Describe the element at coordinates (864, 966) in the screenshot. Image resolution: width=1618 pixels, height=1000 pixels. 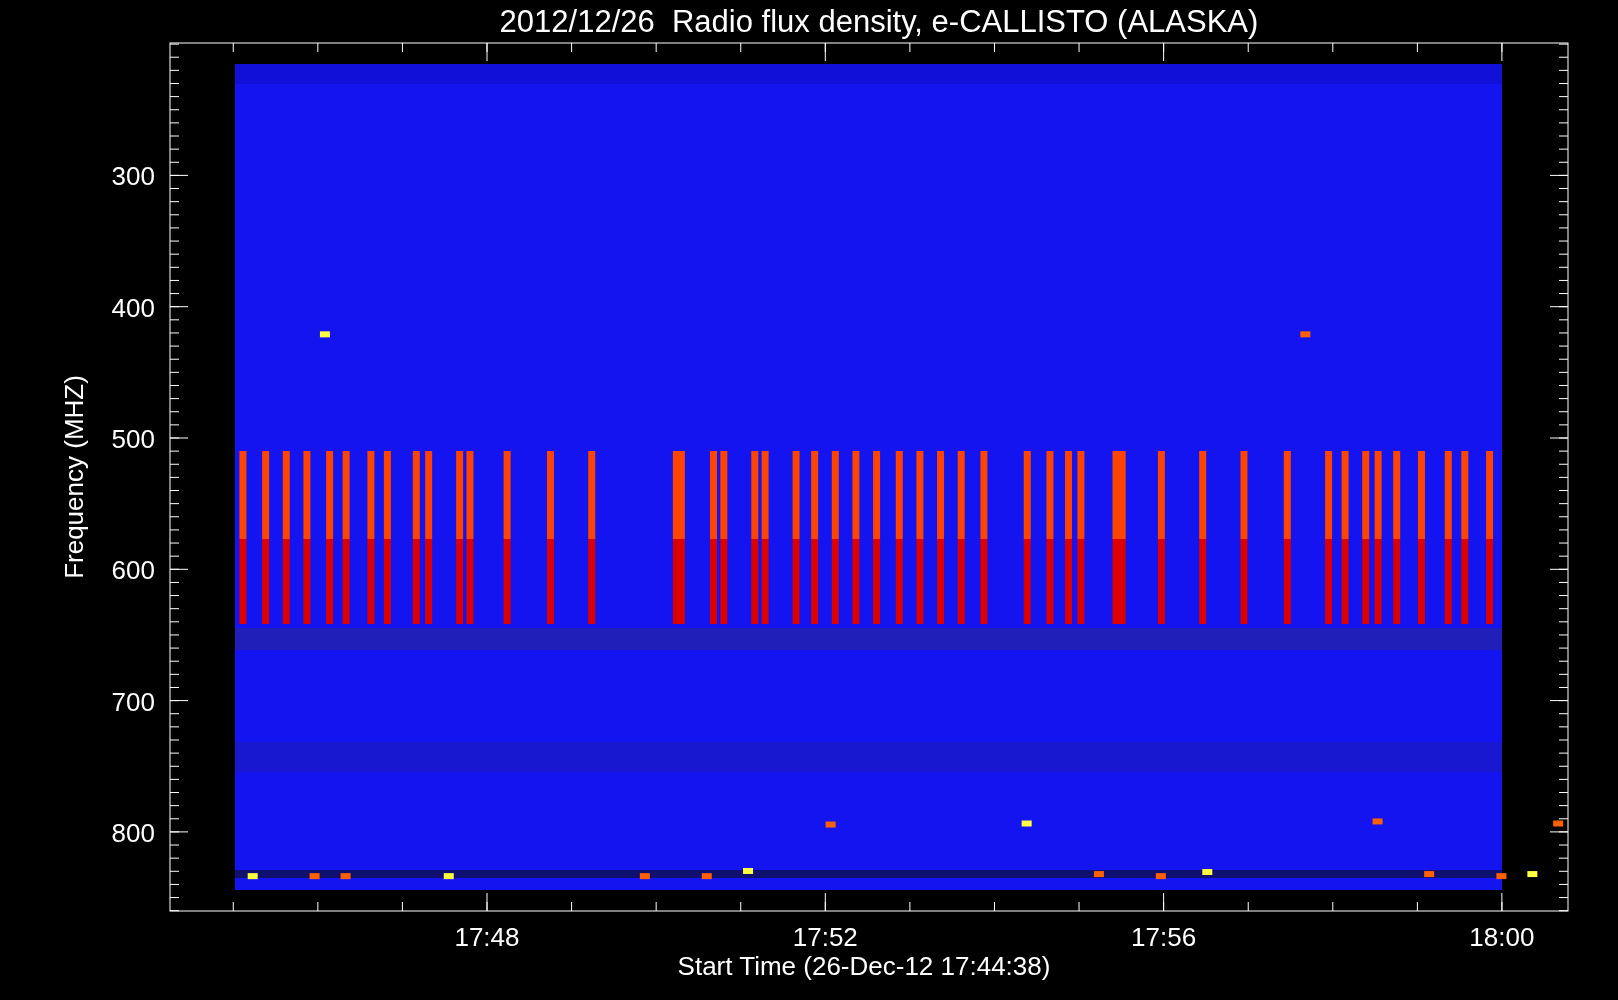
I see `x-axis-label: Start Time (26-Dec-12 17:44:38)` at that location.